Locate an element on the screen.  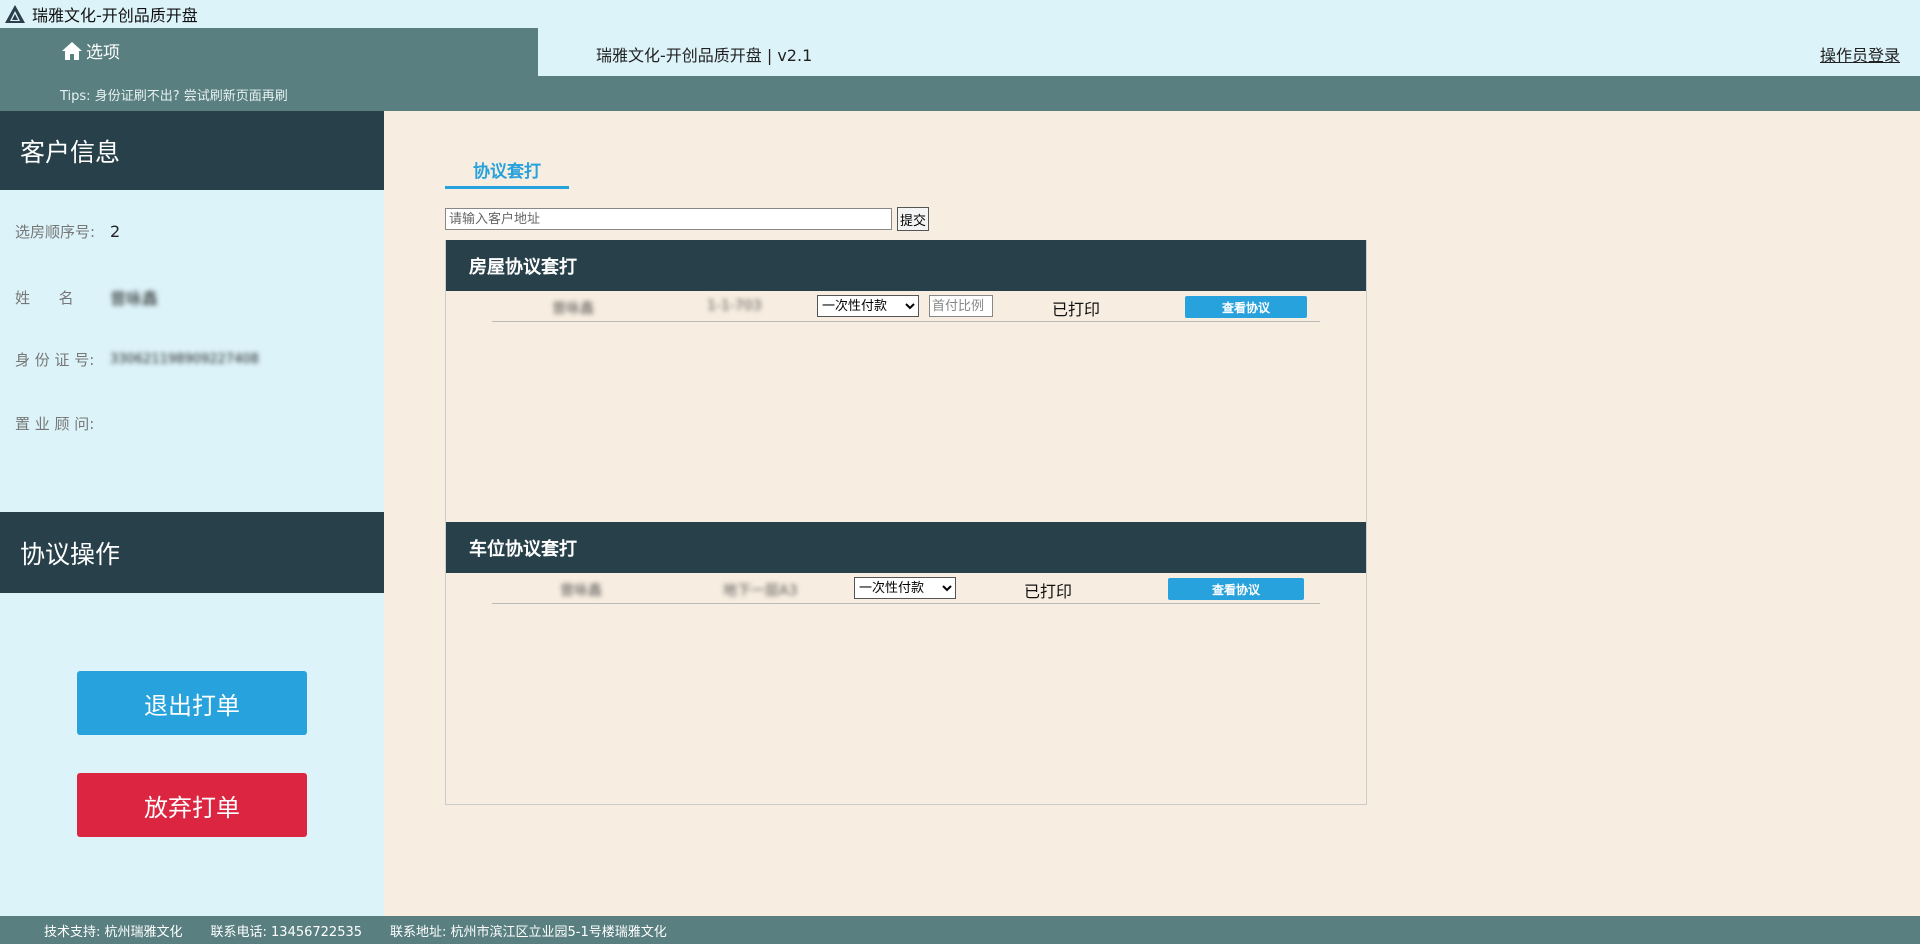
footer-support: 技术支持: 杭州瑞雅文化 is located at coordinates (113, 932).